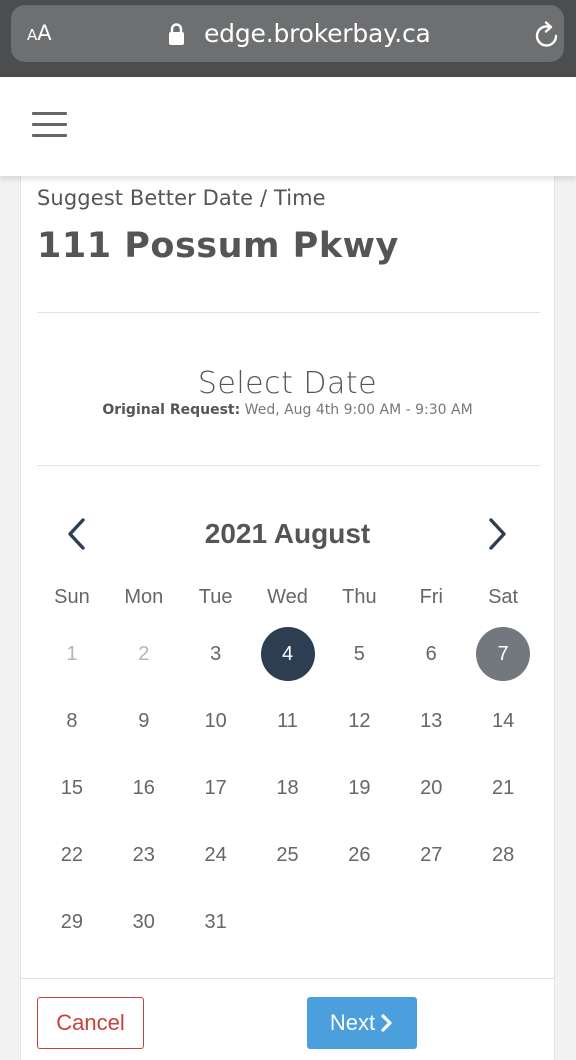  What do you see at coordinates (171, 410) in the screenshot?
I see `original-request-label: Original Request:` at bounding box center [171, 410].